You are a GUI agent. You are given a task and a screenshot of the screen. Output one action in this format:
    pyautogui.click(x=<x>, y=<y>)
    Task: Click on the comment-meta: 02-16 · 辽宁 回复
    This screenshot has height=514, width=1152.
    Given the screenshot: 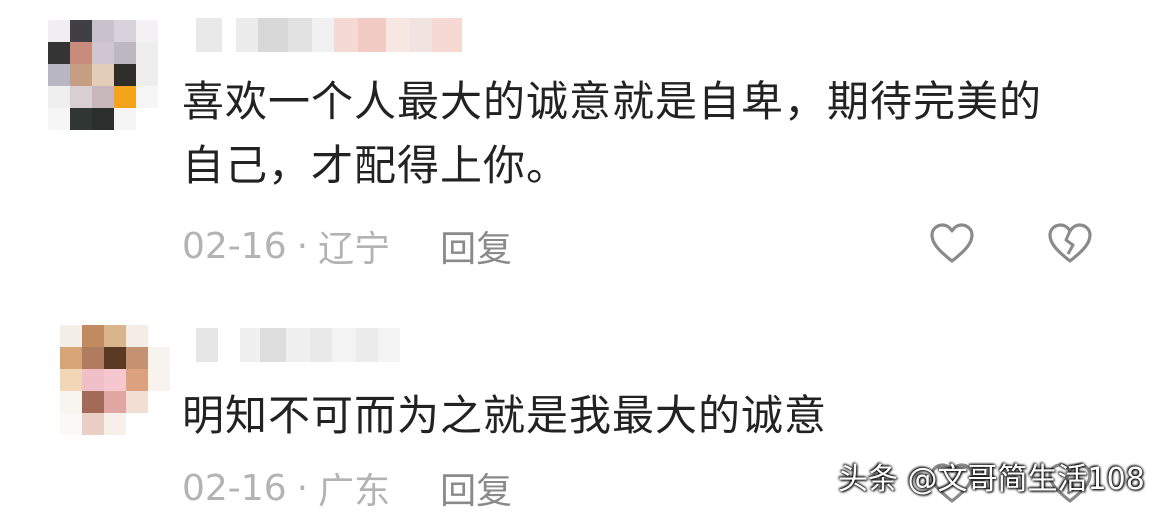 What is the action you would take?
    pyautogui.click(x=347, y=246)
    